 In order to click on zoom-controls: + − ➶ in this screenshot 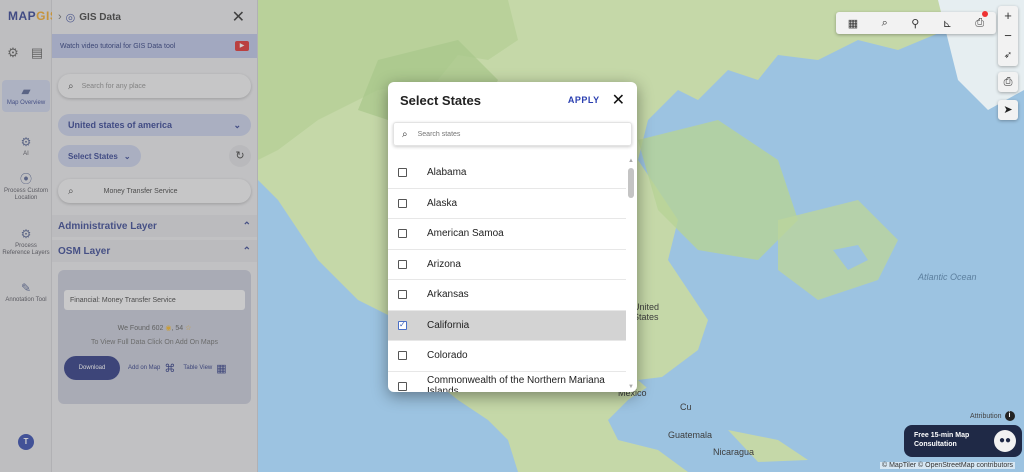, I will do `click(1008, 36)`.